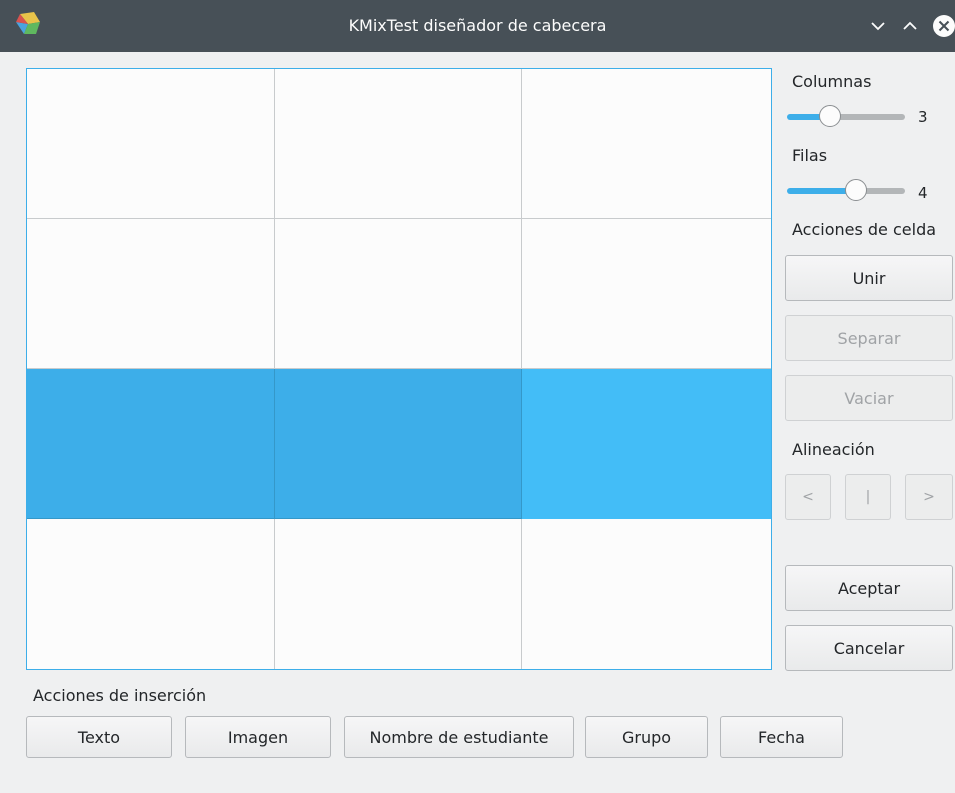 The width and height of the screenshot is (955, 793). I want to click on columns-slider, so click(846, 117).